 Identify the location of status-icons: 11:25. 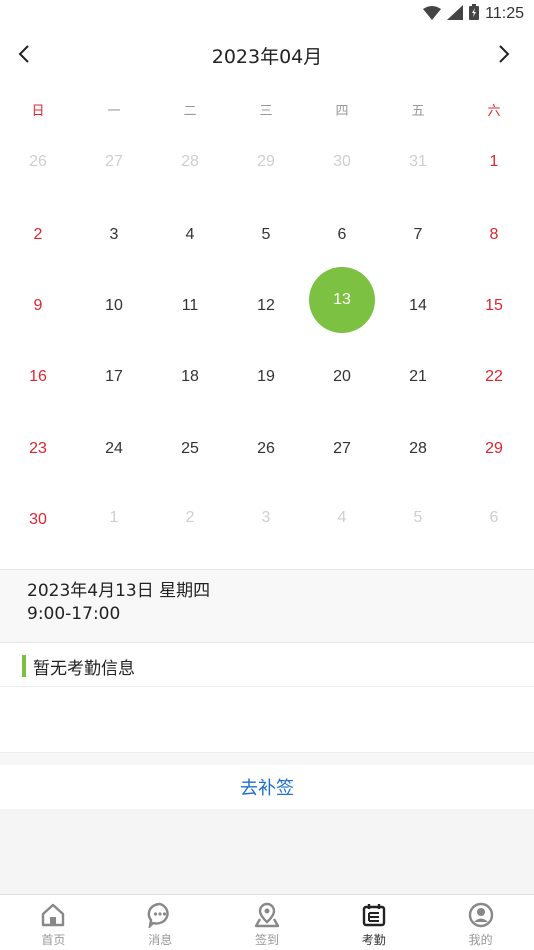
(473, 14).